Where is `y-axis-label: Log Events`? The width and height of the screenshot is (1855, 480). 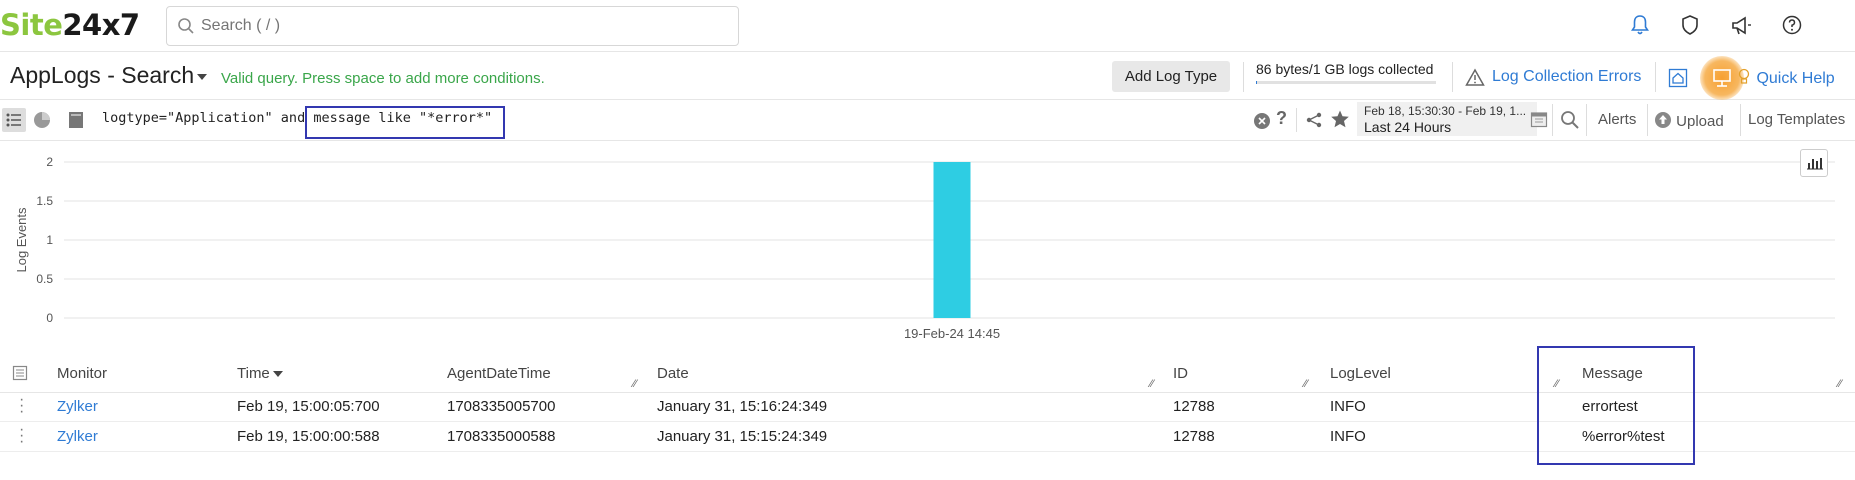
y-axis-label: Log Events is located at coordinates (21, 240).